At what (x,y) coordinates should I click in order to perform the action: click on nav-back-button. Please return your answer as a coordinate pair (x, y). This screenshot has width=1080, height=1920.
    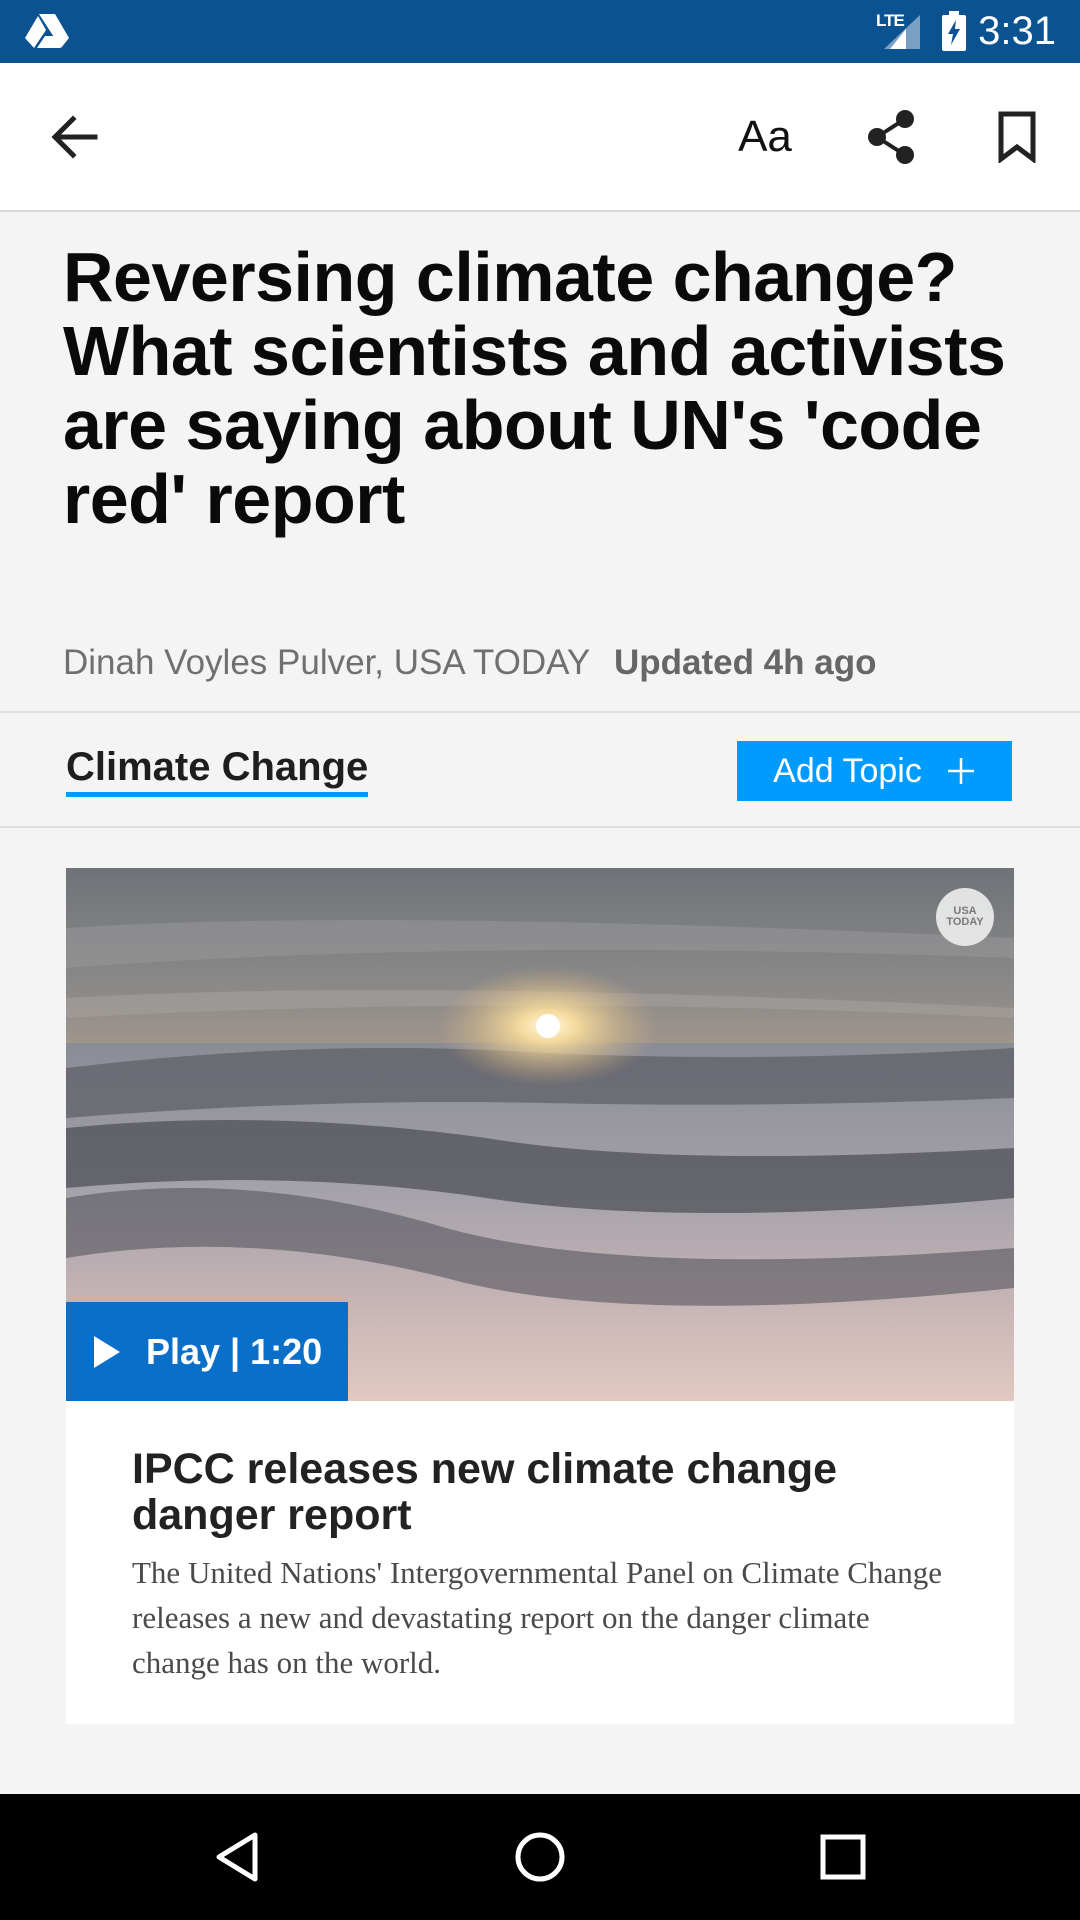
    Looking at the image, I should click on (237, 1857).